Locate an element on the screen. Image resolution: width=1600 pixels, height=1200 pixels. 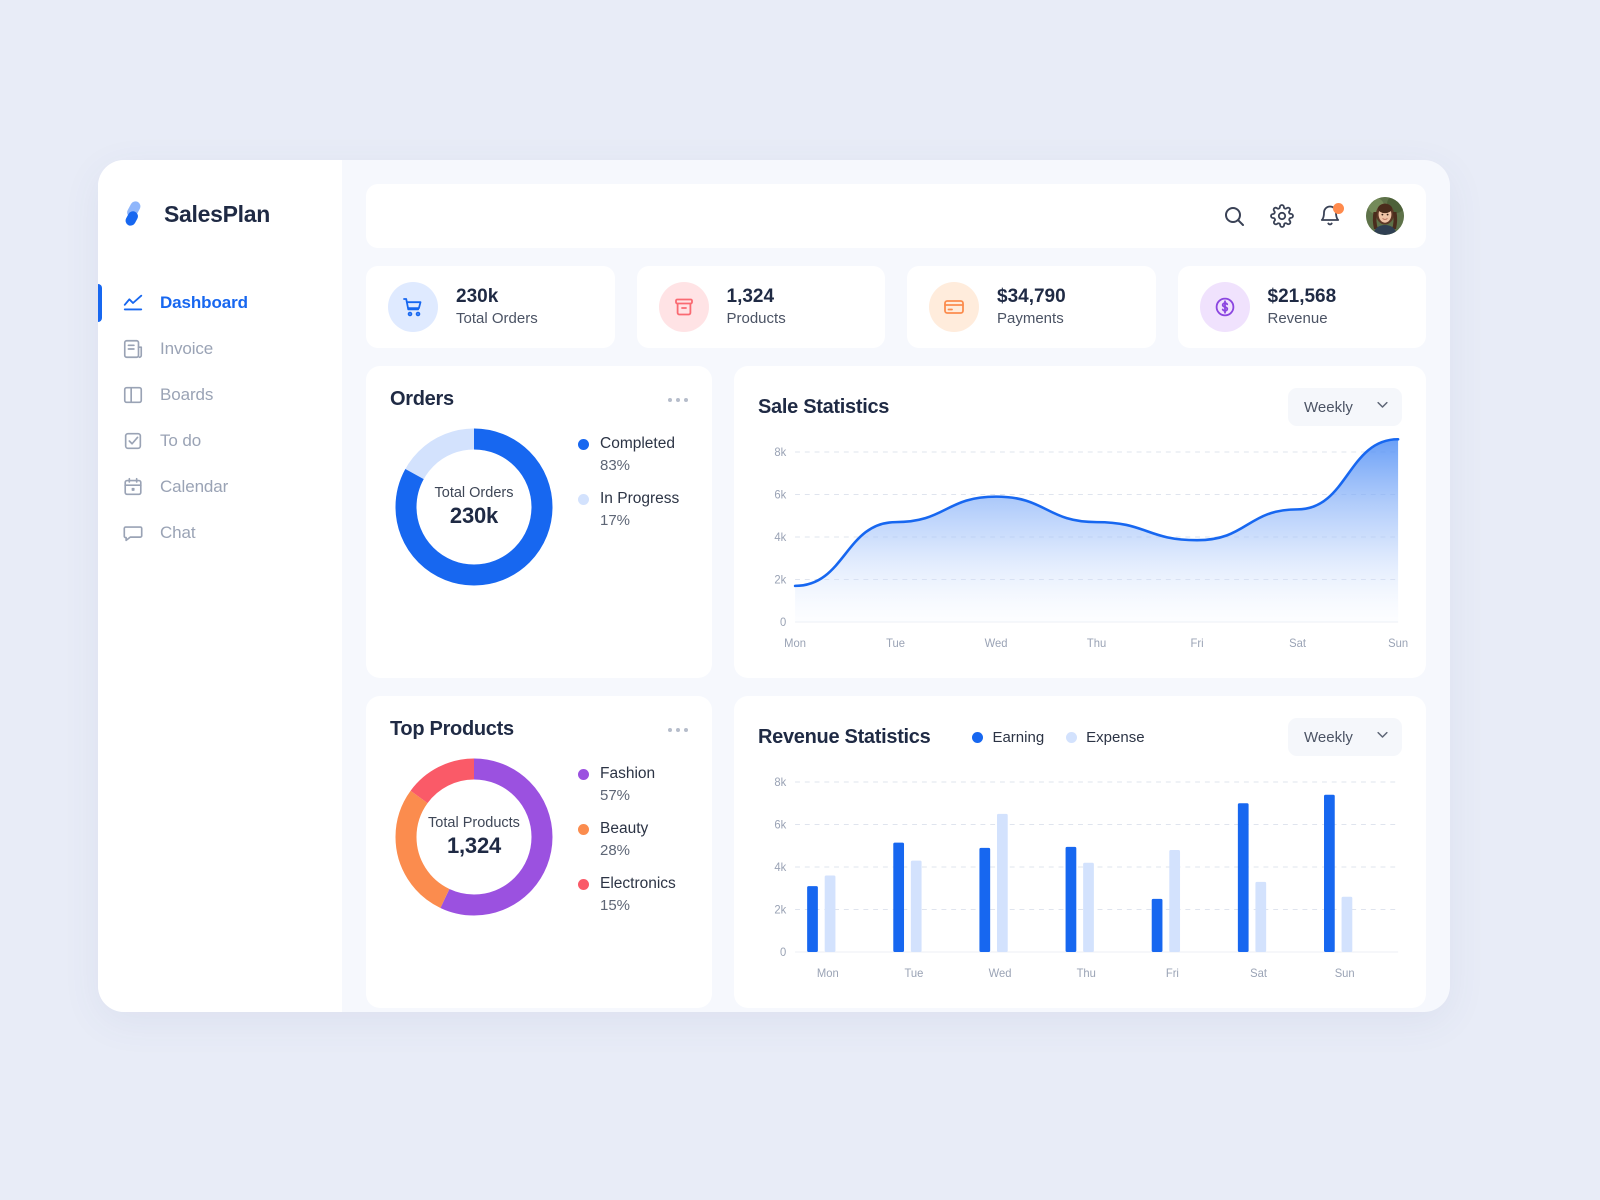
stat-label: Products is located at coordinates (756, 319).